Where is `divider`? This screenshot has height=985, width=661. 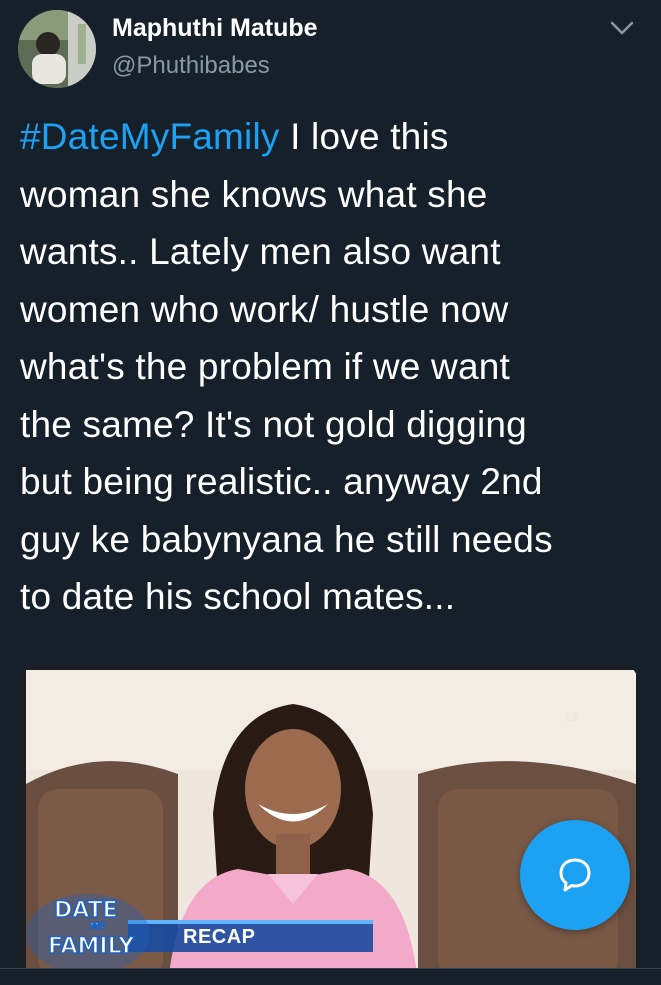
divider is located at coordinates (330, 976).